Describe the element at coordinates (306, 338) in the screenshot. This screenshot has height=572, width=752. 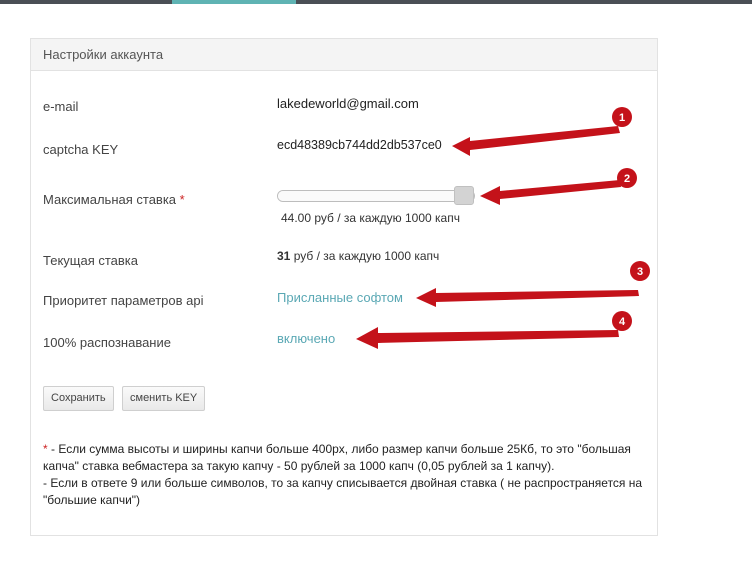
I see `full-recognition-link: включено` at that location.